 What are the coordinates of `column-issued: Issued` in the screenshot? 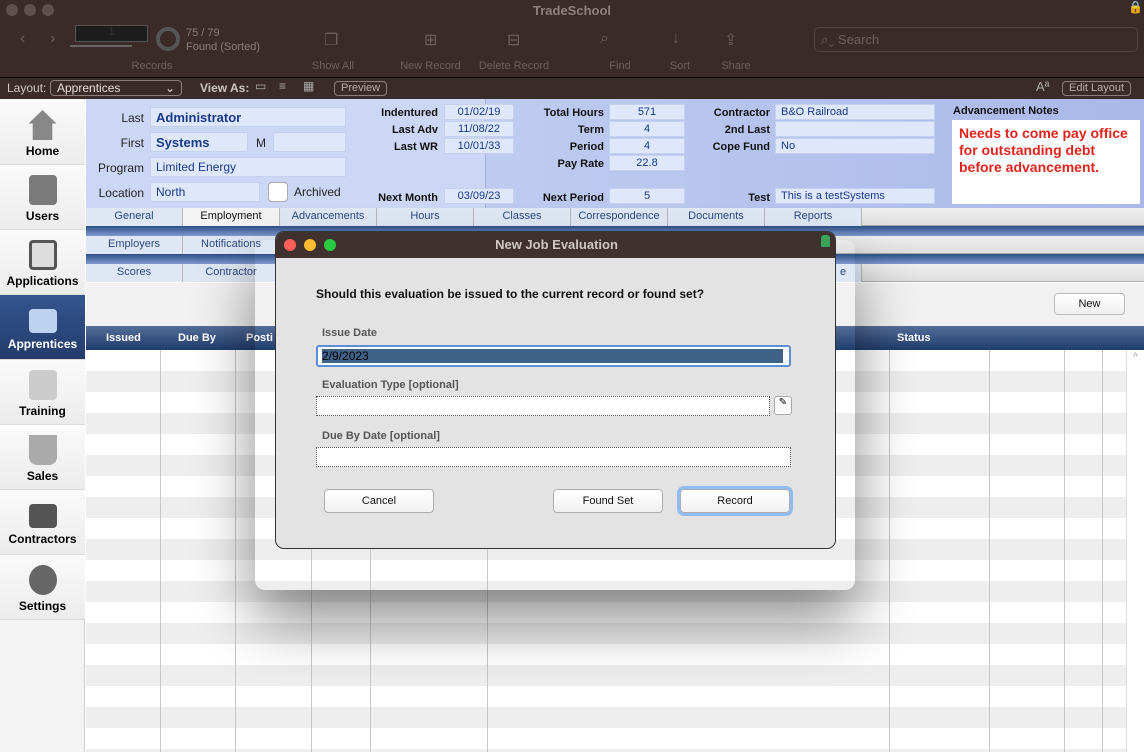 It's located at (123, 338).